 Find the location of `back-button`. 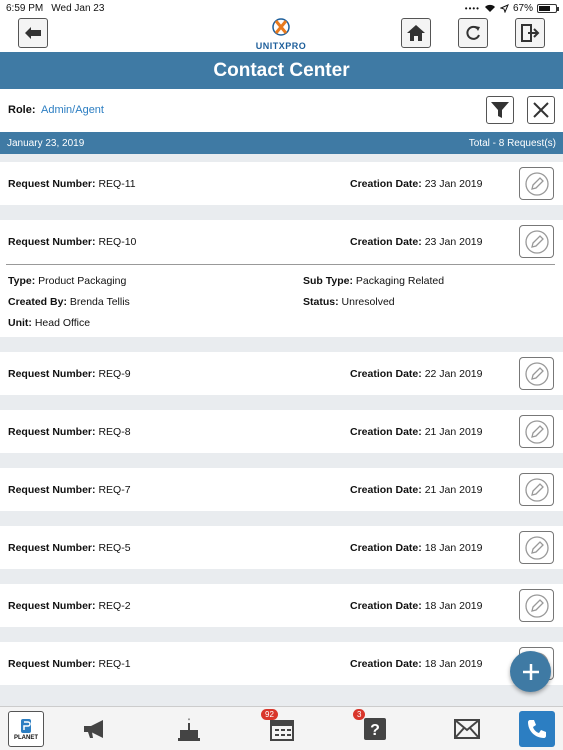

back-button is located at coordinates (33, 33).